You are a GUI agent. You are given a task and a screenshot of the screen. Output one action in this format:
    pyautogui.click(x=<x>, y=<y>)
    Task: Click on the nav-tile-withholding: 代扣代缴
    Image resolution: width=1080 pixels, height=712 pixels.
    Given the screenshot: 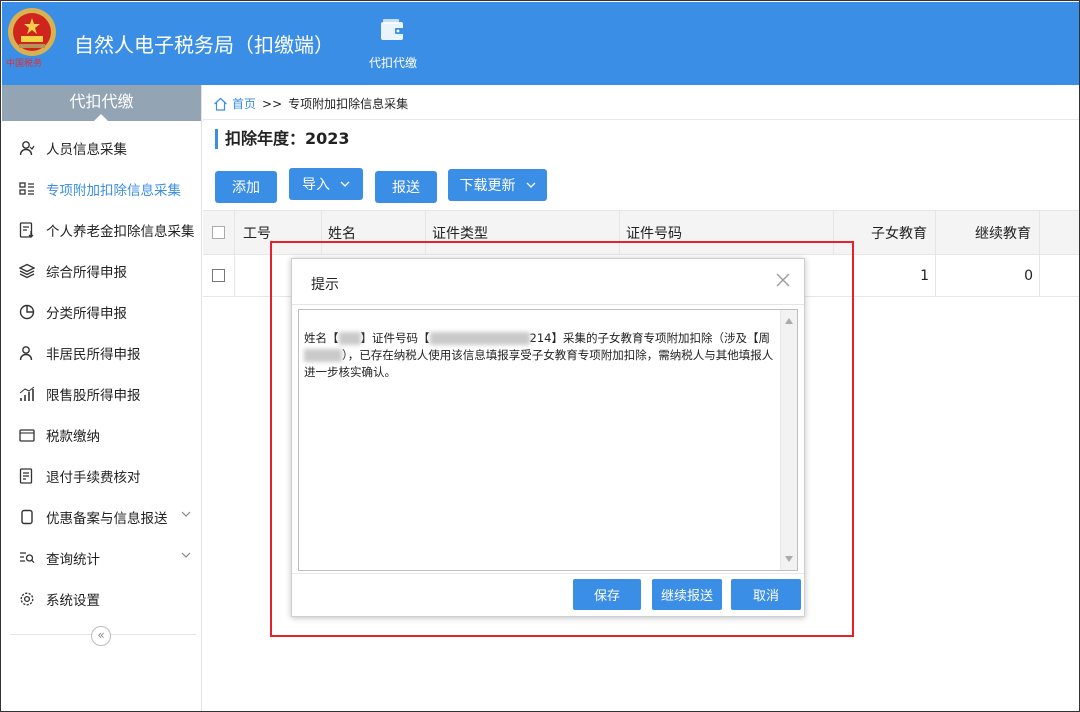 What is the action you would take?
    pyautogui.click(x=393, y=48)
    